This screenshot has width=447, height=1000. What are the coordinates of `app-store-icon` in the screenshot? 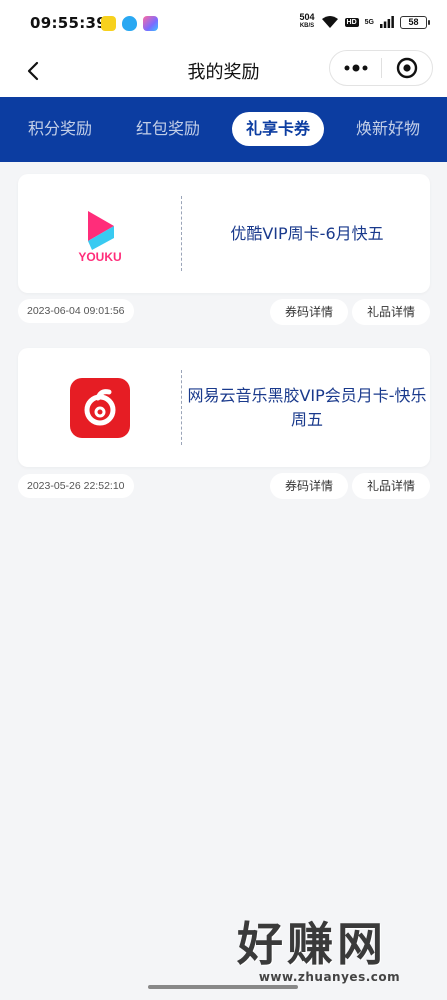 It's located at (150, 23).